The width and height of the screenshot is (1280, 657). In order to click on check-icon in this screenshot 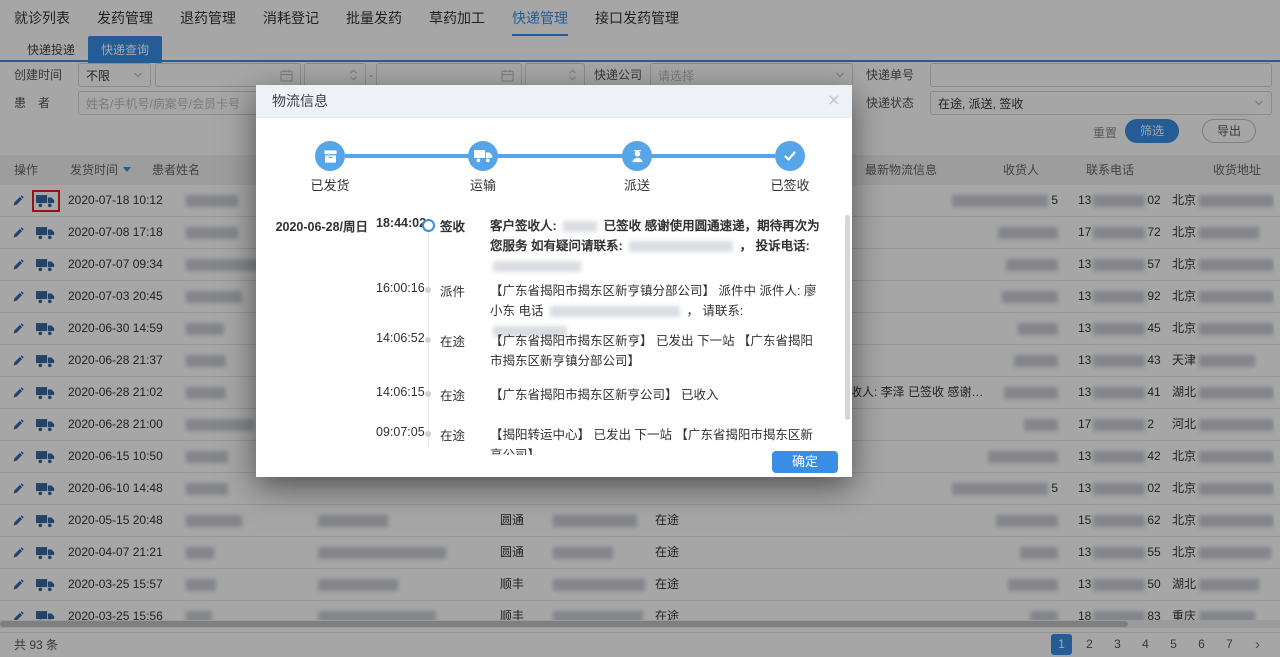, I will do `click(790, 156)`.